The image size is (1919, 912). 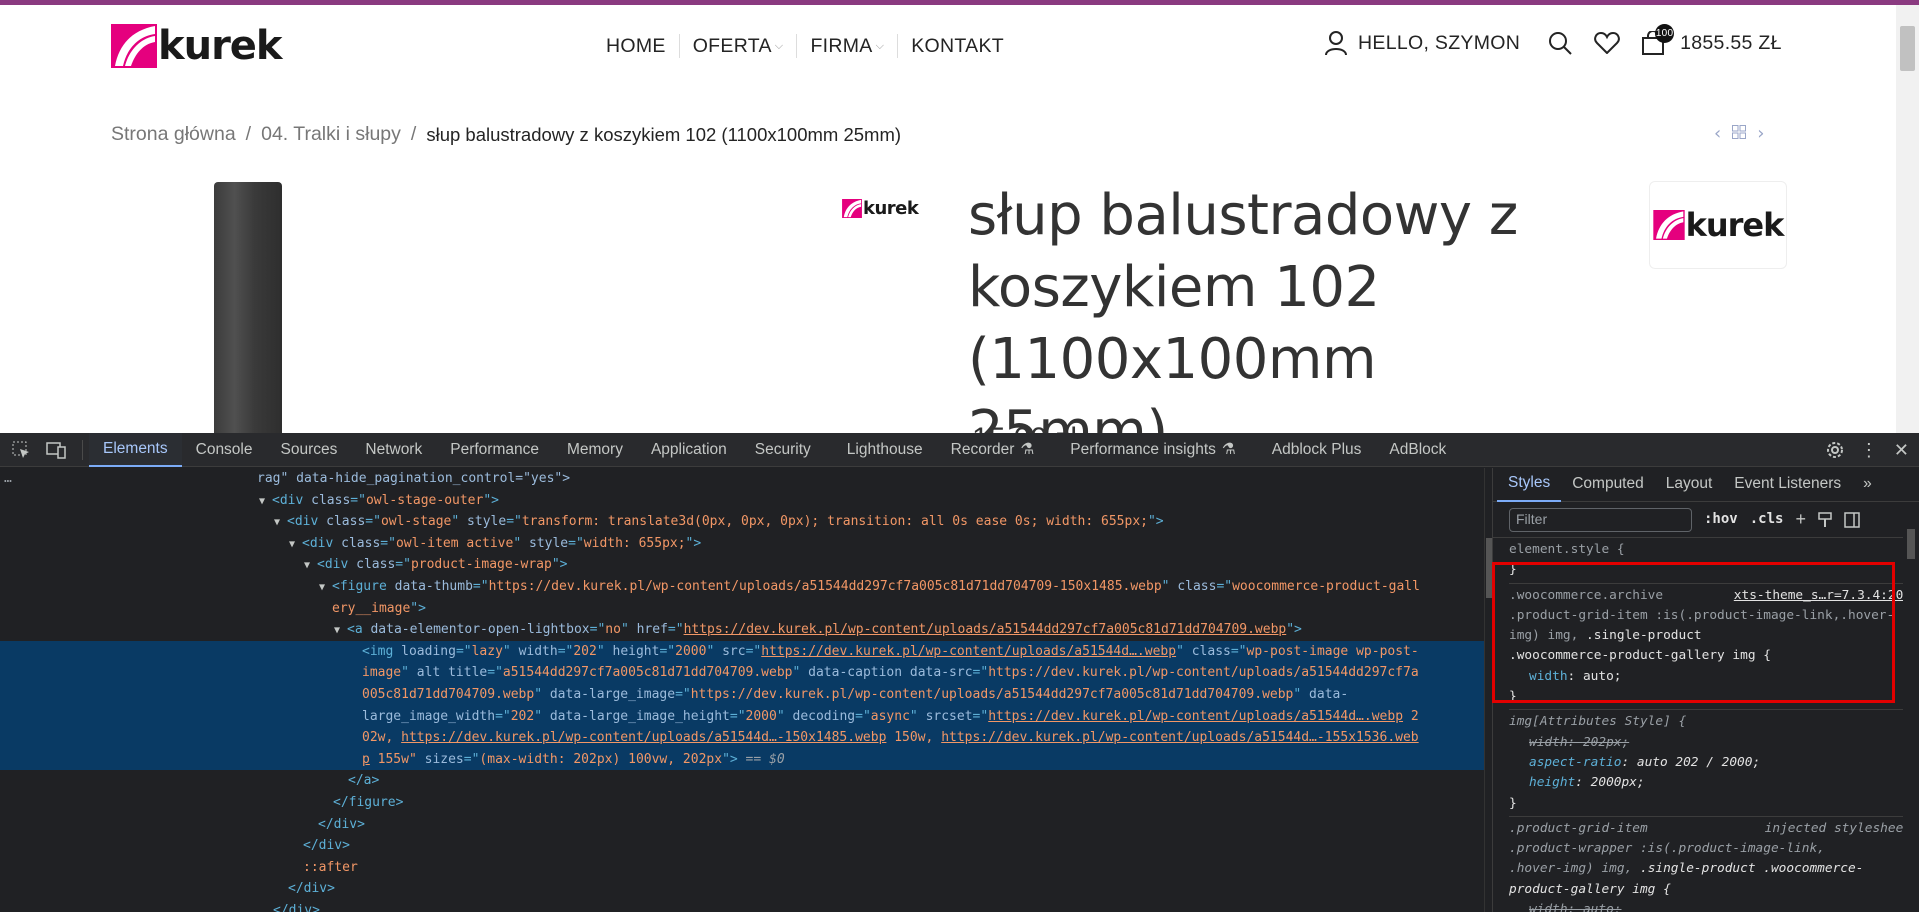 What do you see at coordinates (1548, 676) in the screenshot?
I see `css-property: width` at bounding box center [1548, 676].